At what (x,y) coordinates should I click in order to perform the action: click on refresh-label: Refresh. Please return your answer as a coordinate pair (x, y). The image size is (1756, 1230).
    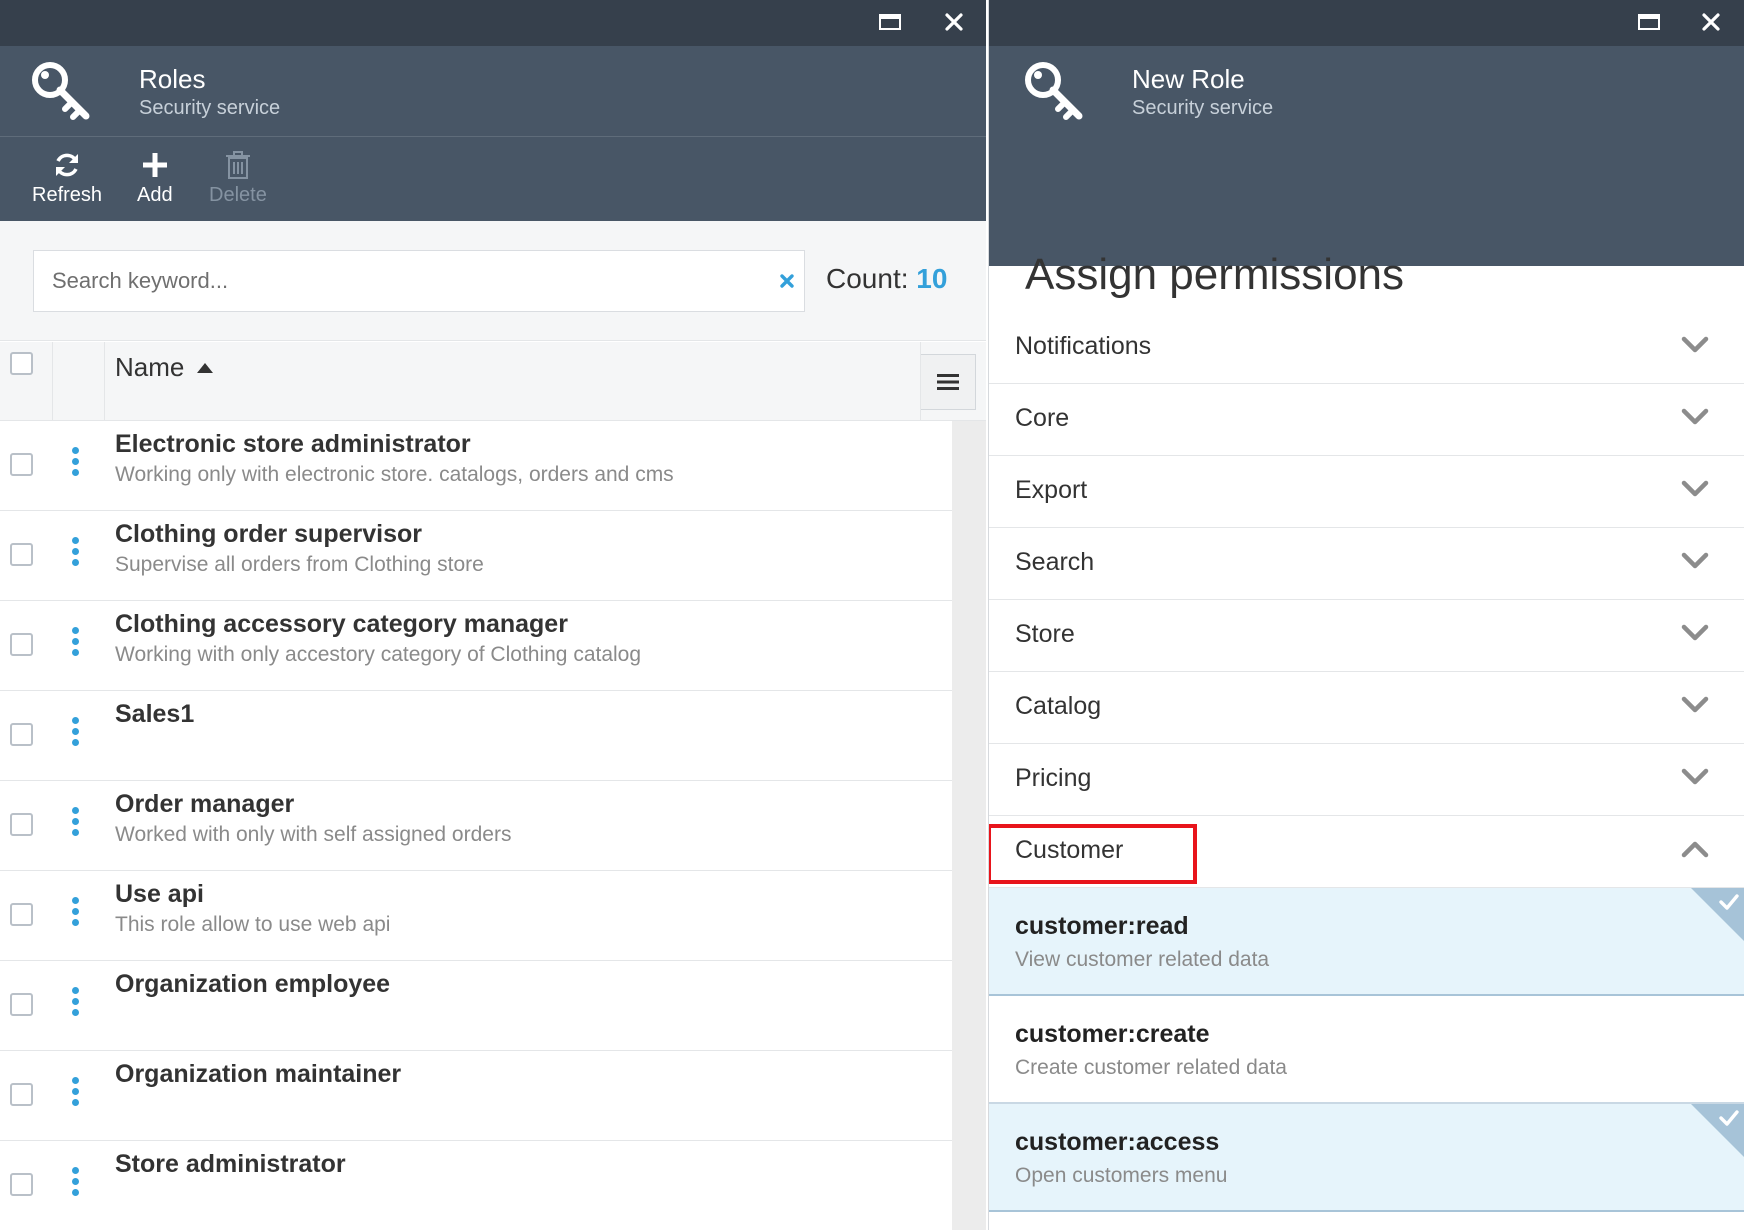
    Looking at the image, I should click on (67, 195).